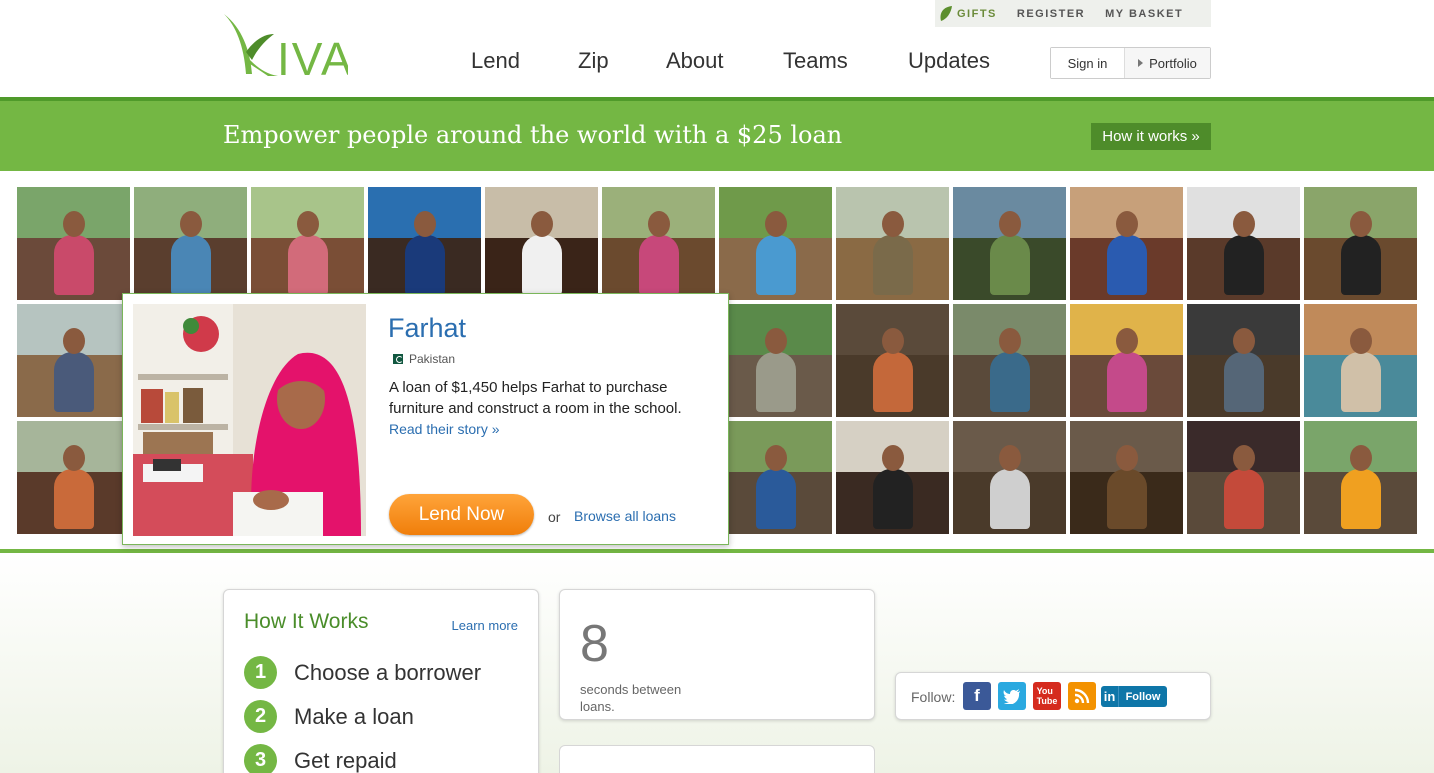  Describe the element at coordinates (1110, 696) in the screenshot. I see `linkedin-icon: in` at that location.